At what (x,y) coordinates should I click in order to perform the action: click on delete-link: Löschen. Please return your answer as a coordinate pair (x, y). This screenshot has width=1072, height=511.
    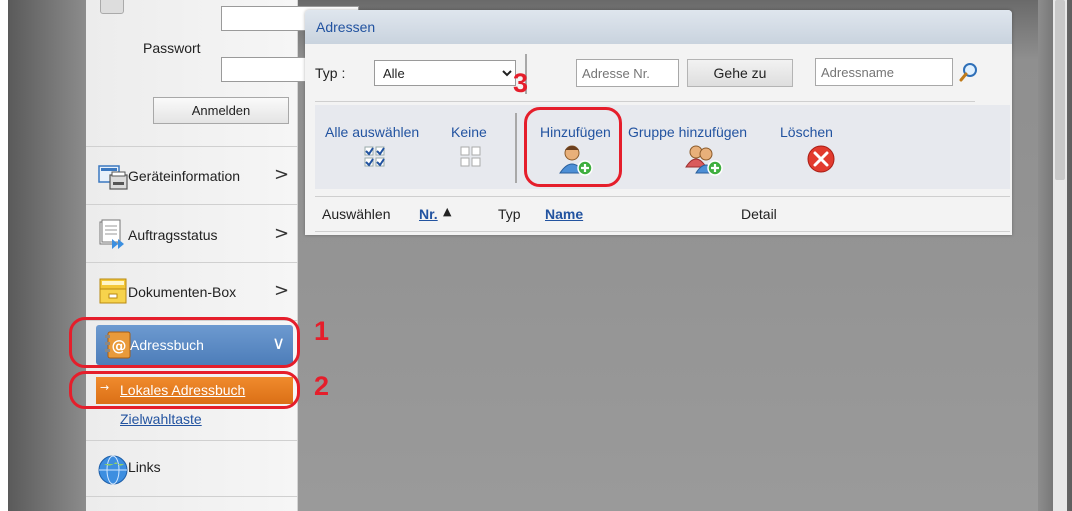
    Looking at the image, I should click on (806, 132).